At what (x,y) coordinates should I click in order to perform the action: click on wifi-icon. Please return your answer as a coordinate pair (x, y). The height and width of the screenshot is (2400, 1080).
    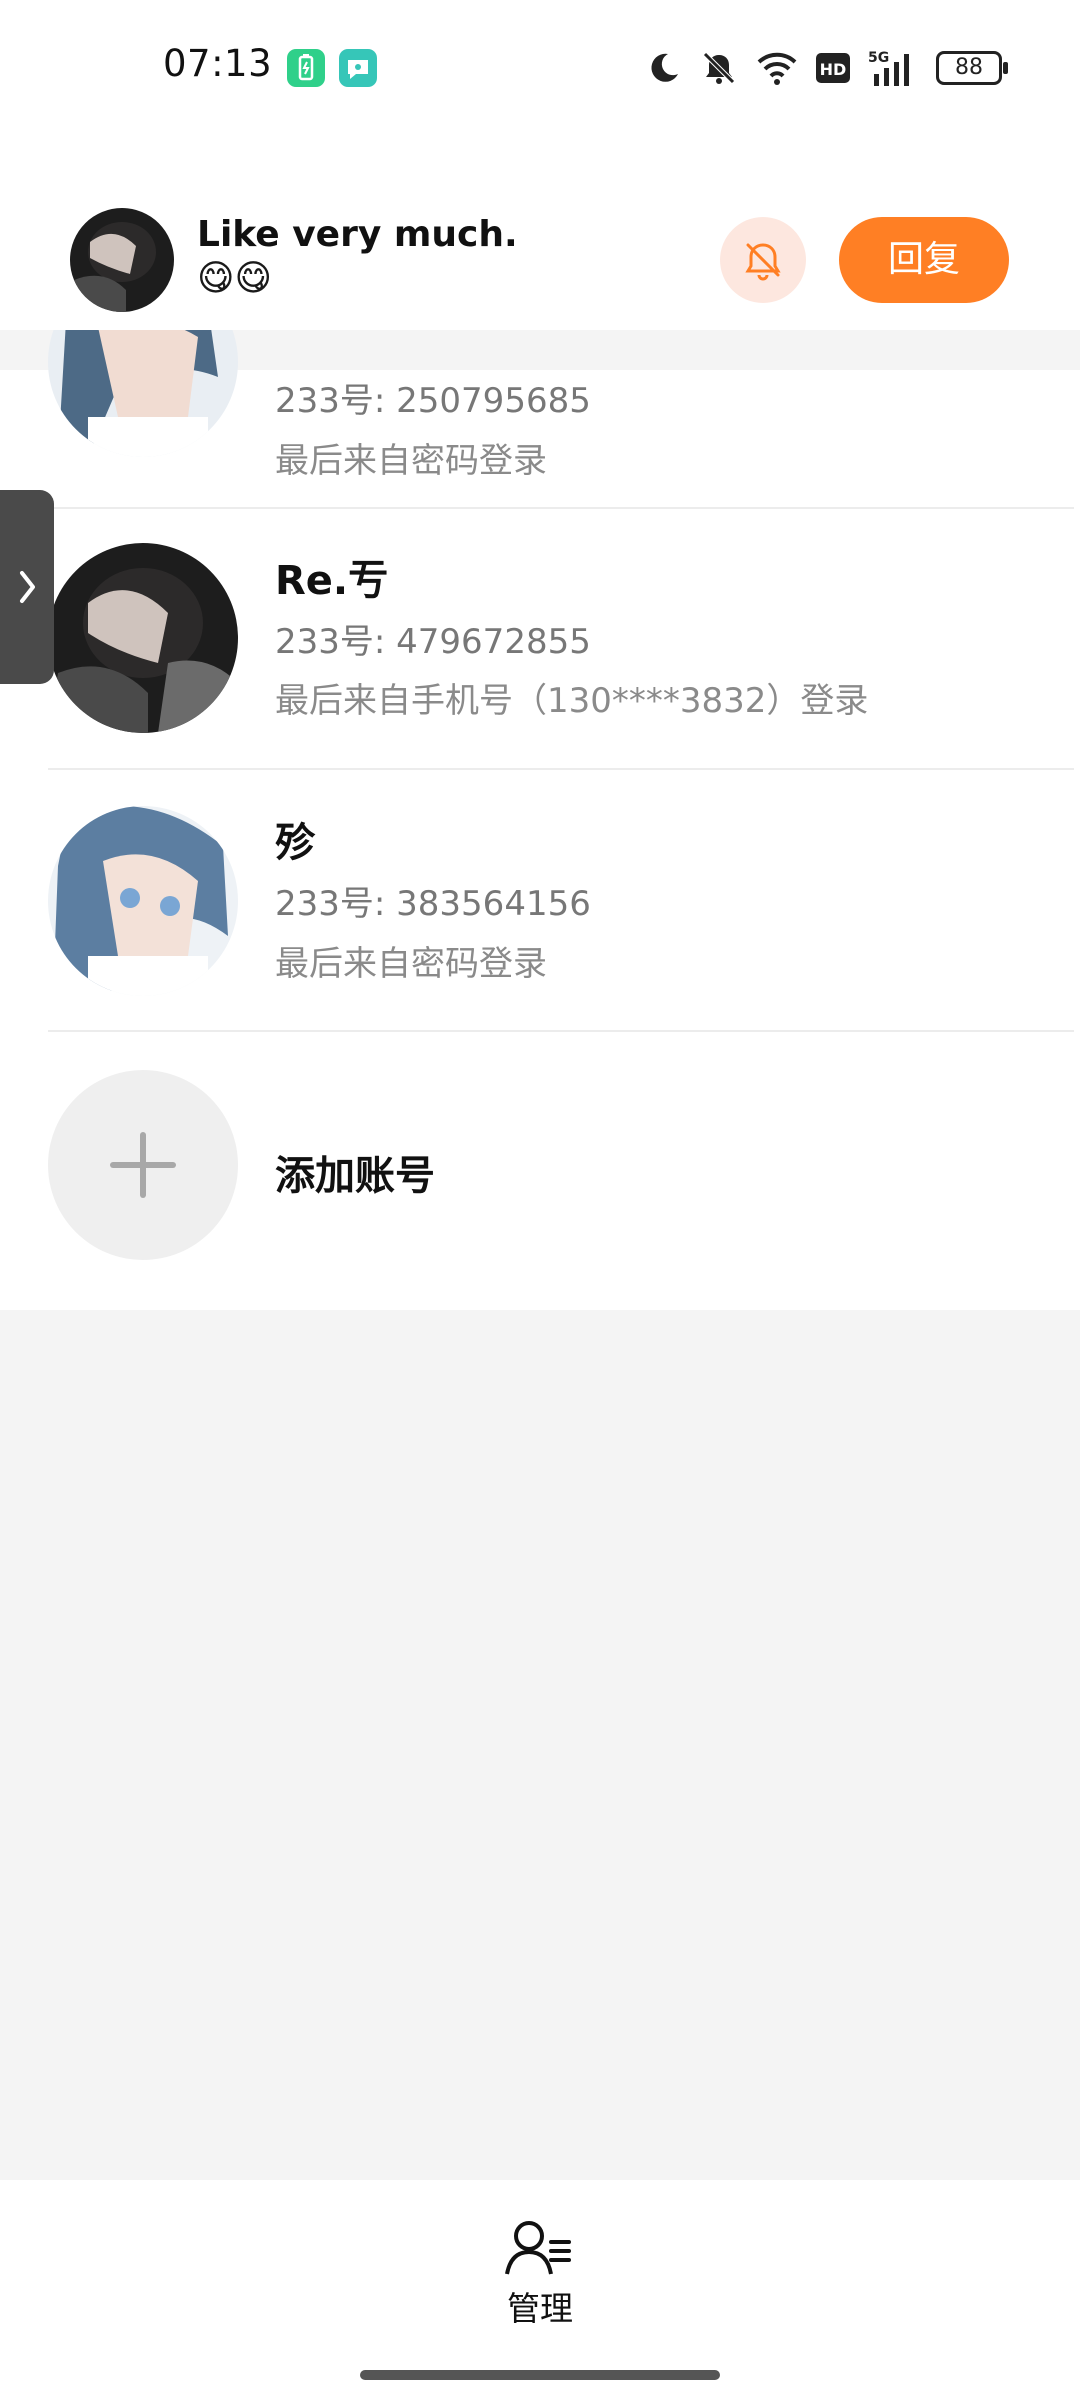
    Looking at the image, I should click on (777, 68).